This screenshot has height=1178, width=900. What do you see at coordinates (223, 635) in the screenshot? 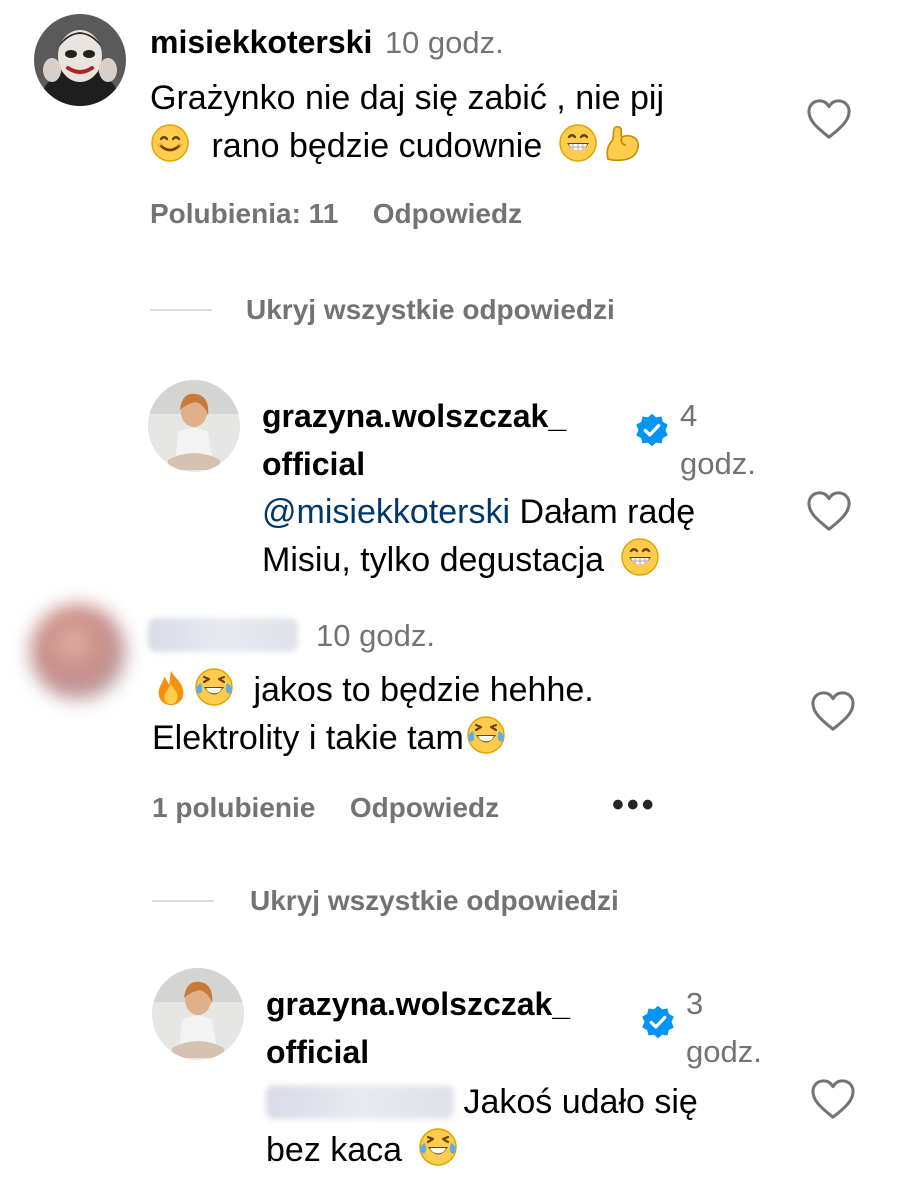
I see `blurred-text` at bounding box center [223, 635].